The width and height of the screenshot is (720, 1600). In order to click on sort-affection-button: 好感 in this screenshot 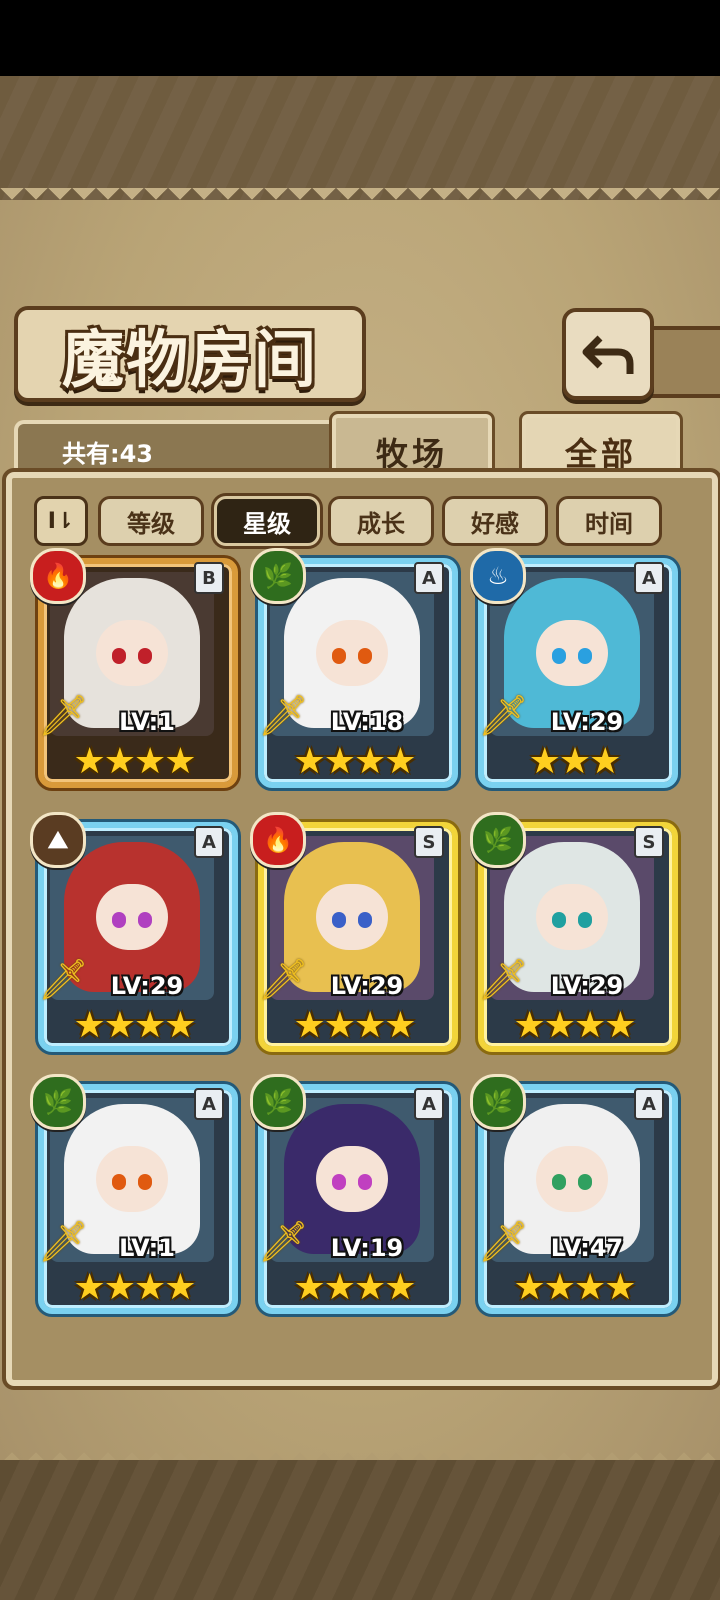, I will do `click(495, 521)`.